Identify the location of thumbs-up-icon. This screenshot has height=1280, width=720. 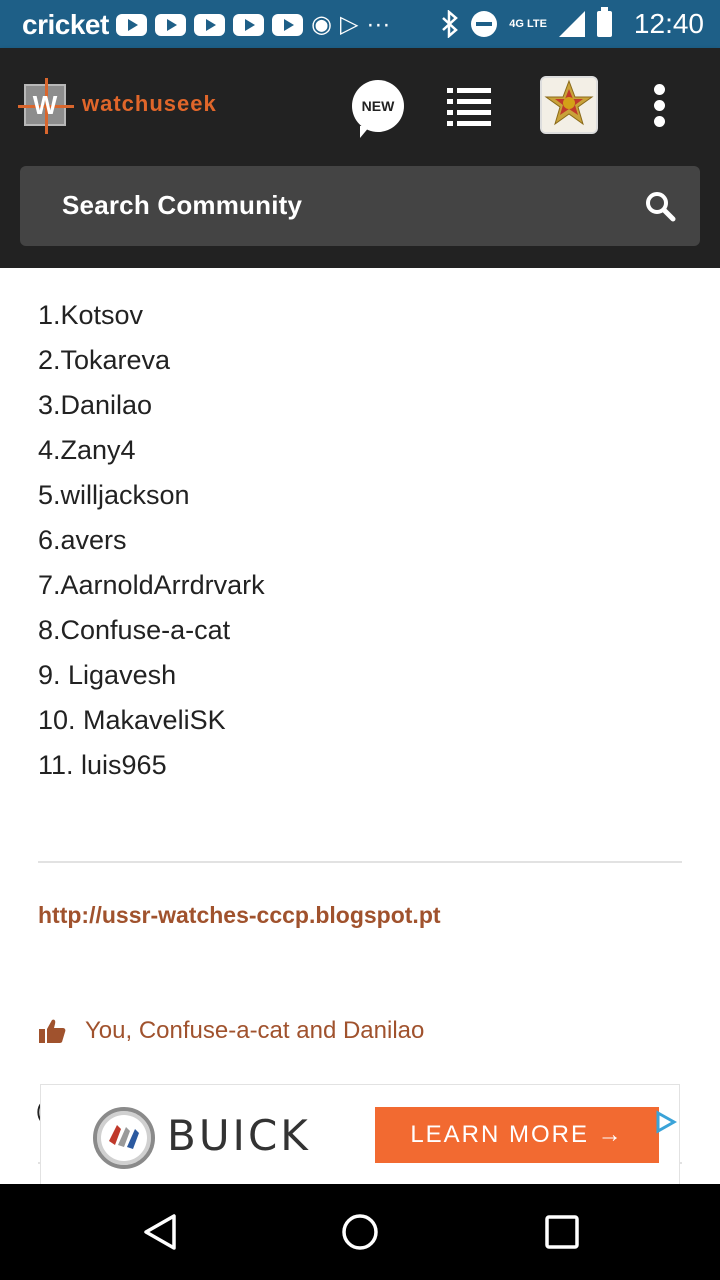
(52, 1031).